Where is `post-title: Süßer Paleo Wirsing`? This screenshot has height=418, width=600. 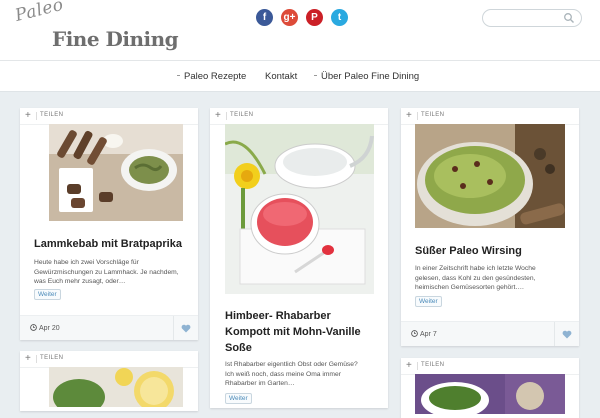
post-title: Süßer Paleo Wirsing is located at coordinates (468, 251).